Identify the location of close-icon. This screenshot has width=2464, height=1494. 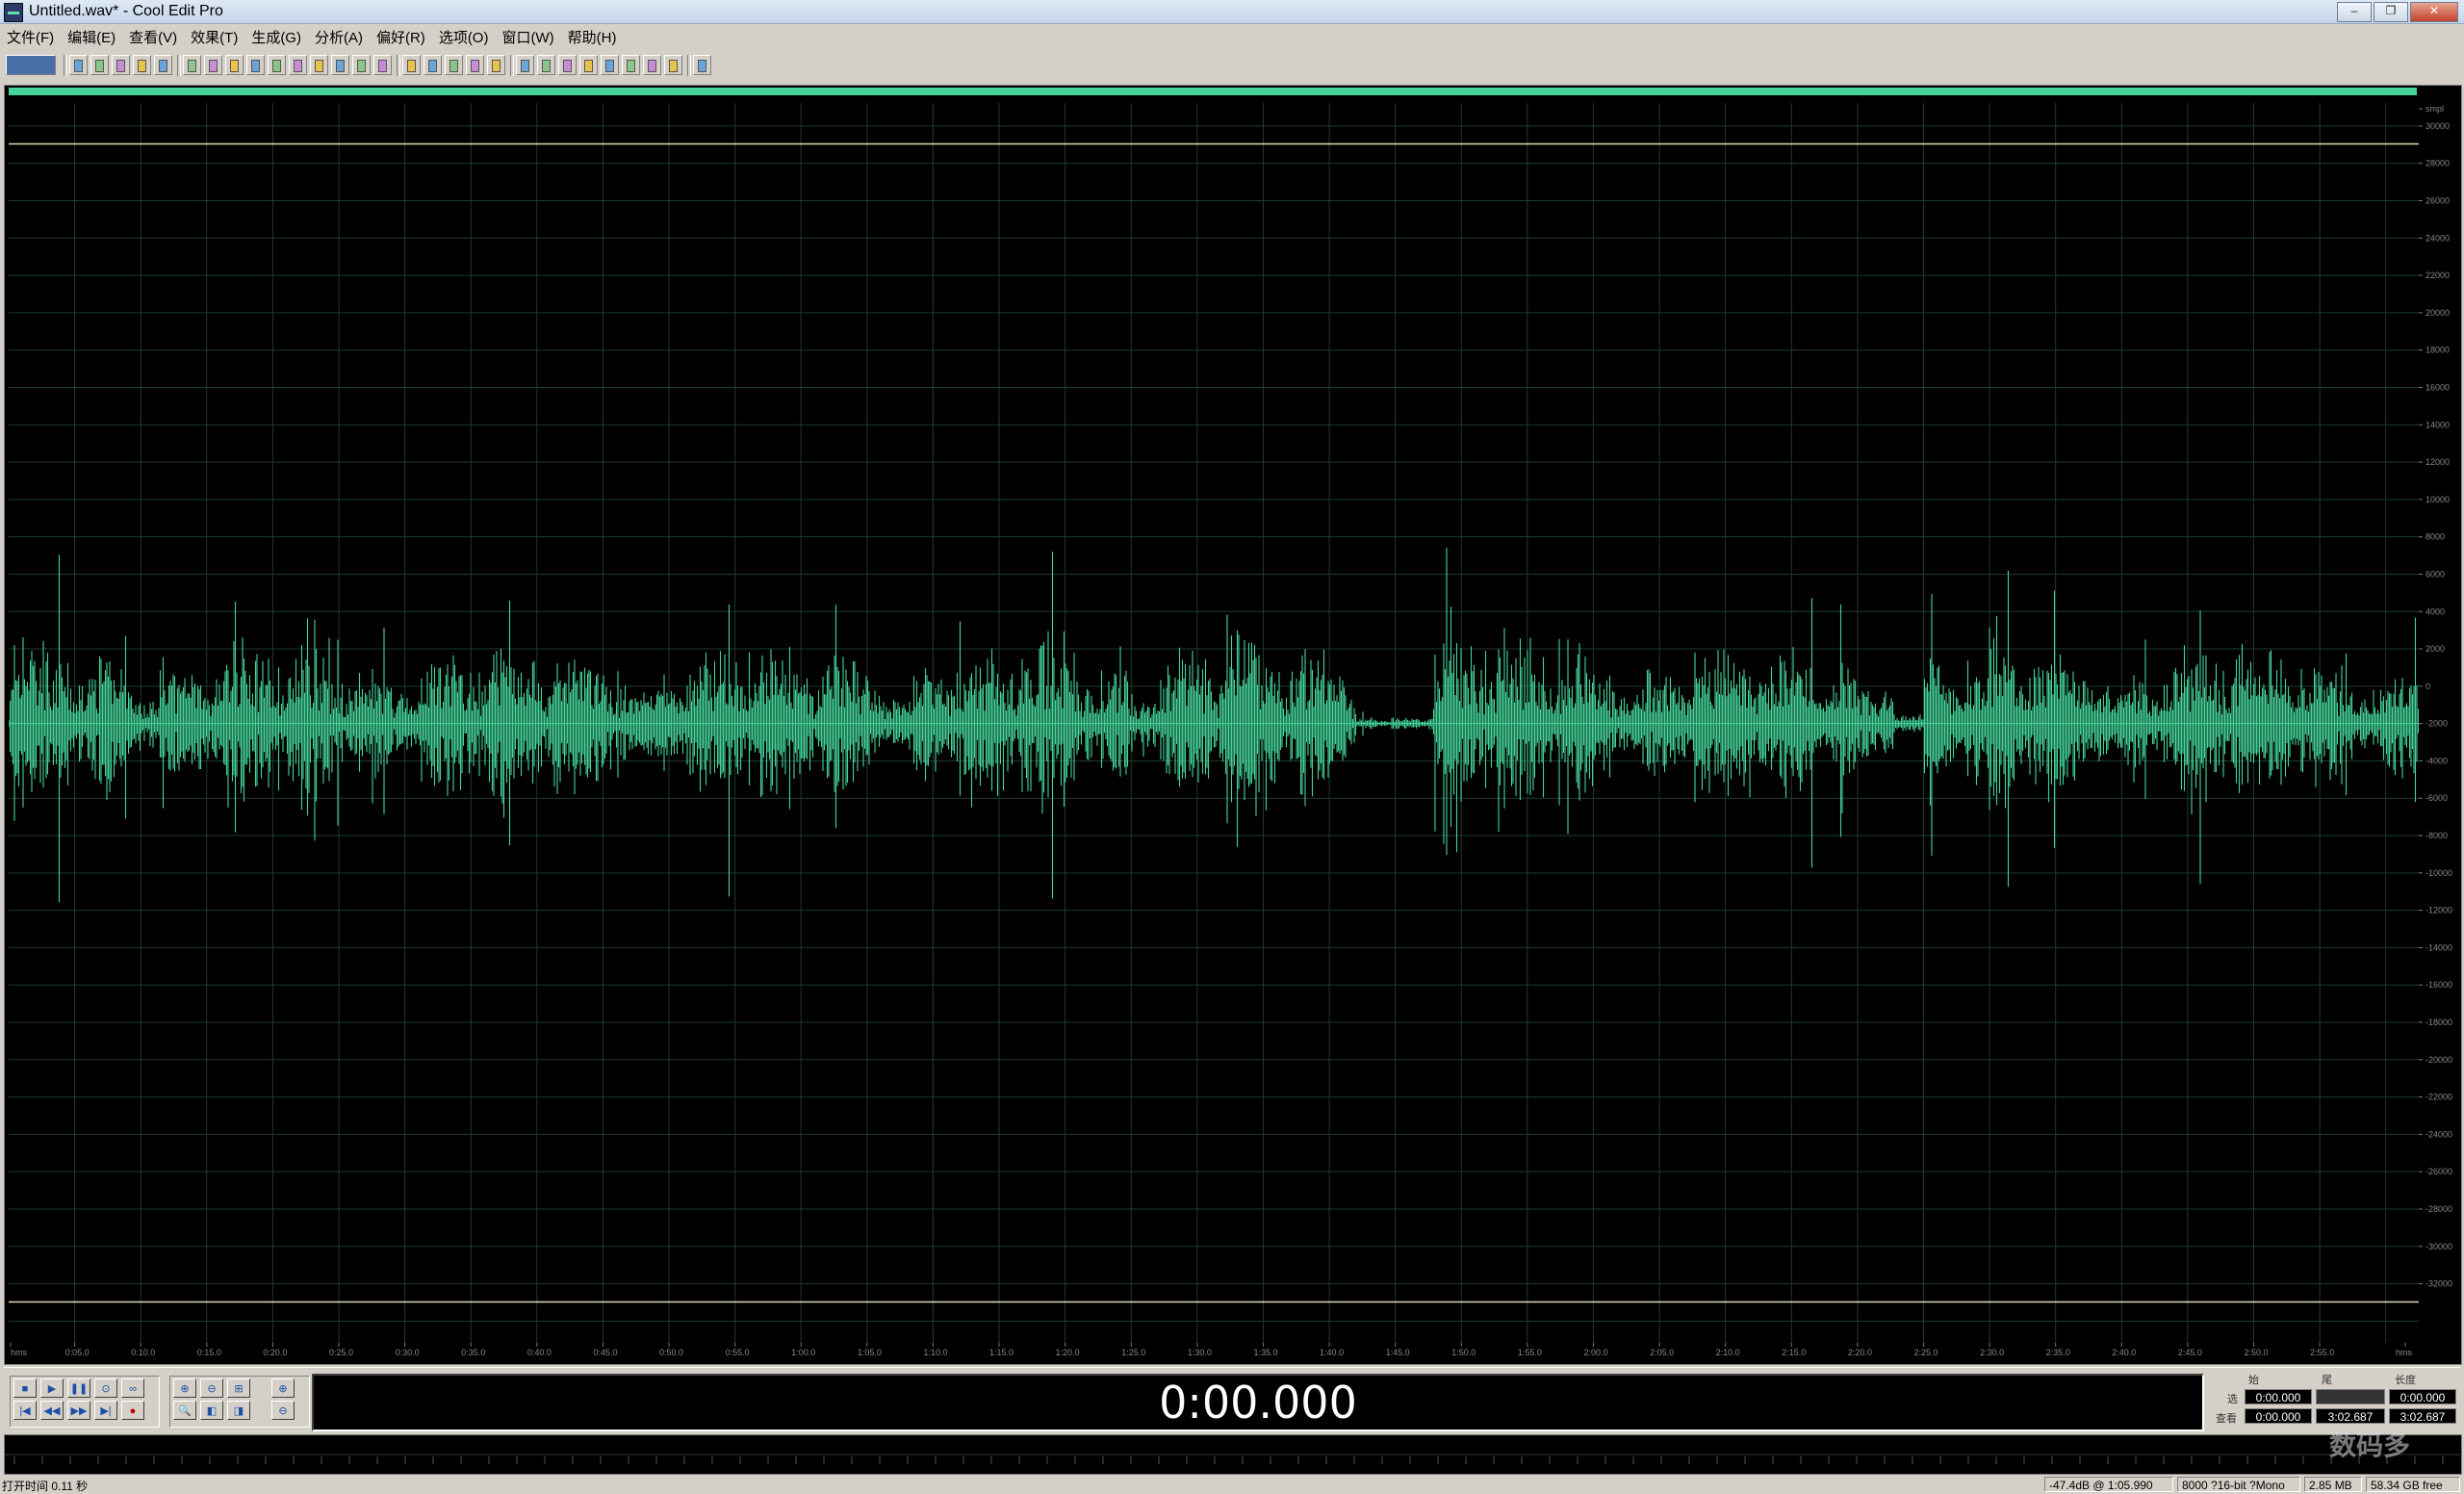
(163, 65).